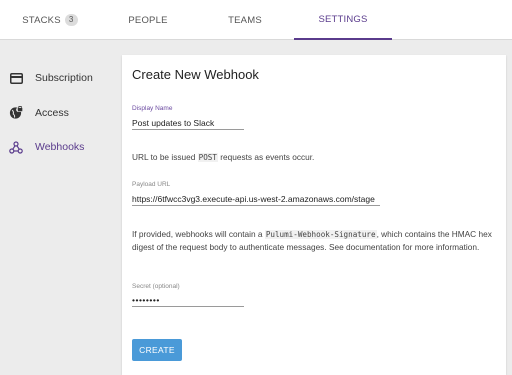 Image resolution: width=512 pixels, height=375 pixels. Describe the element at coordinates (256, 199) in the screenshot. I see `payload-url-field` at that location.